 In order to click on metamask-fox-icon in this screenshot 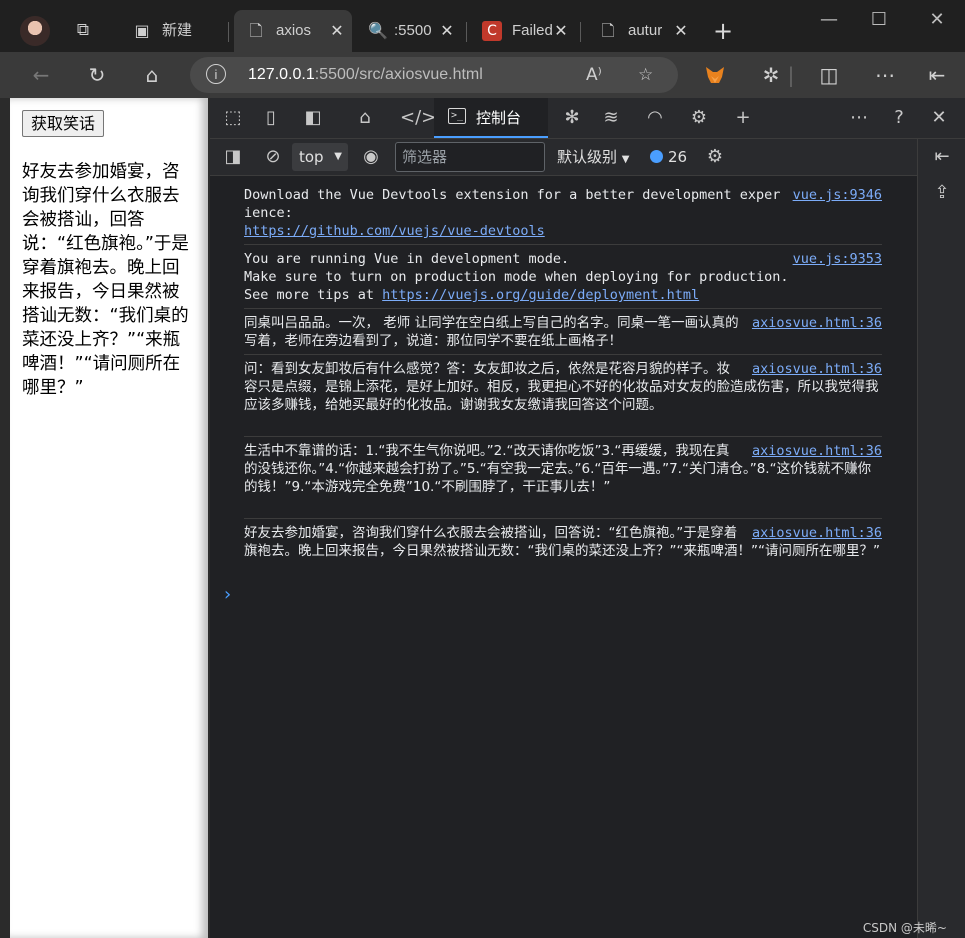, I will do `click(715, 75)`.